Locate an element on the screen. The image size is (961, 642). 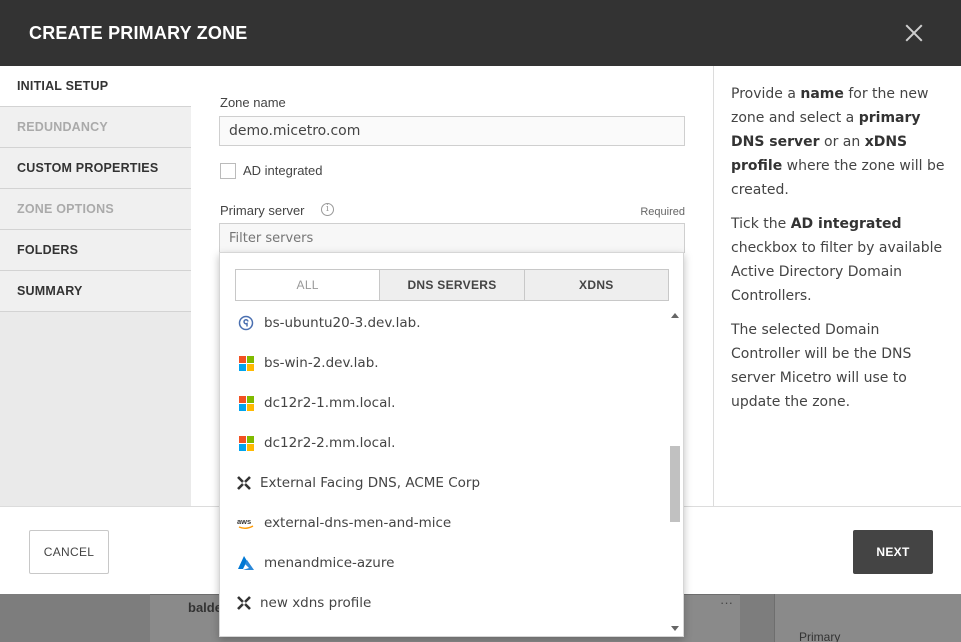
server-option: dc12r2-2.mm.local. is located at coordinates (444, 443).